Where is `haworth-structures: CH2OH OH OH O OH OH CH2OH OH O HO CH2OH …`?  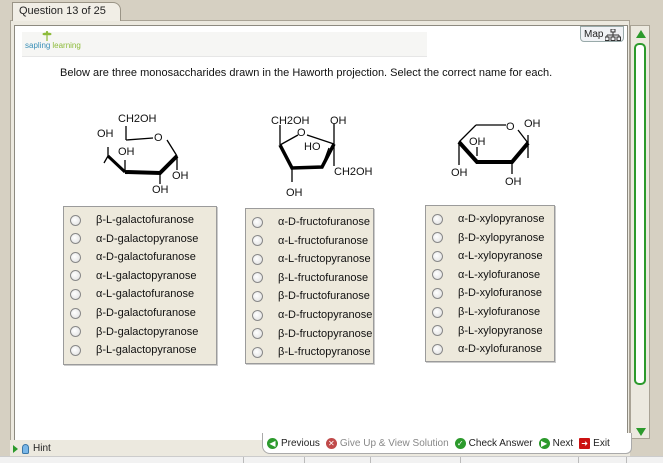 haworth-structures: CH2OH OH OH O OH OH CH2OH OH O HO CH2OH … is located at coordinates (319, 156).